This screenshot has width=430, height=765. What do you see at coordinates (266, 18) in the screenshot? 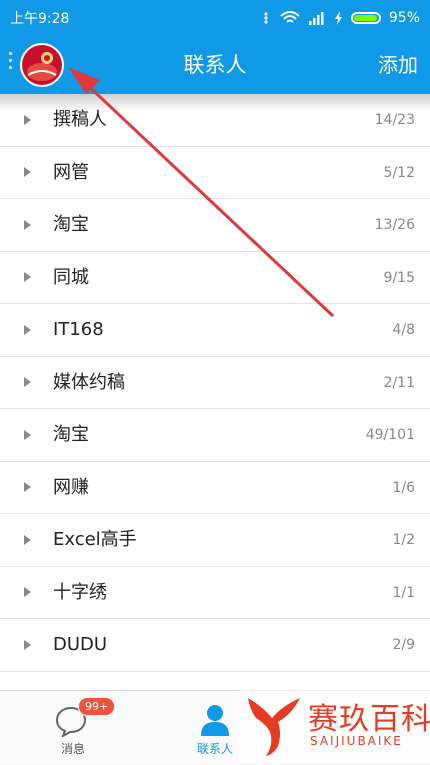
I see `notification-dots-icon` at bounding box center [266, 18].